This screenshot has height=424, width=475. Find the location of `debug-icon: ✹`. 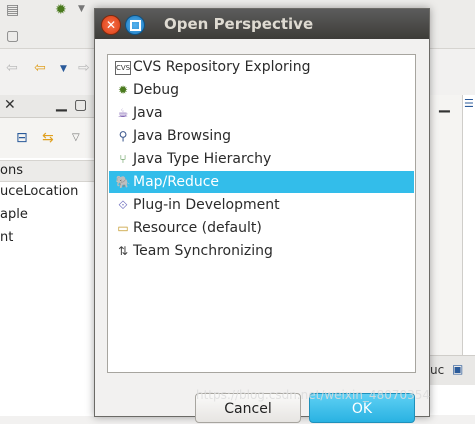

debug-icon: ✹ is located at coordinates (123, 90).